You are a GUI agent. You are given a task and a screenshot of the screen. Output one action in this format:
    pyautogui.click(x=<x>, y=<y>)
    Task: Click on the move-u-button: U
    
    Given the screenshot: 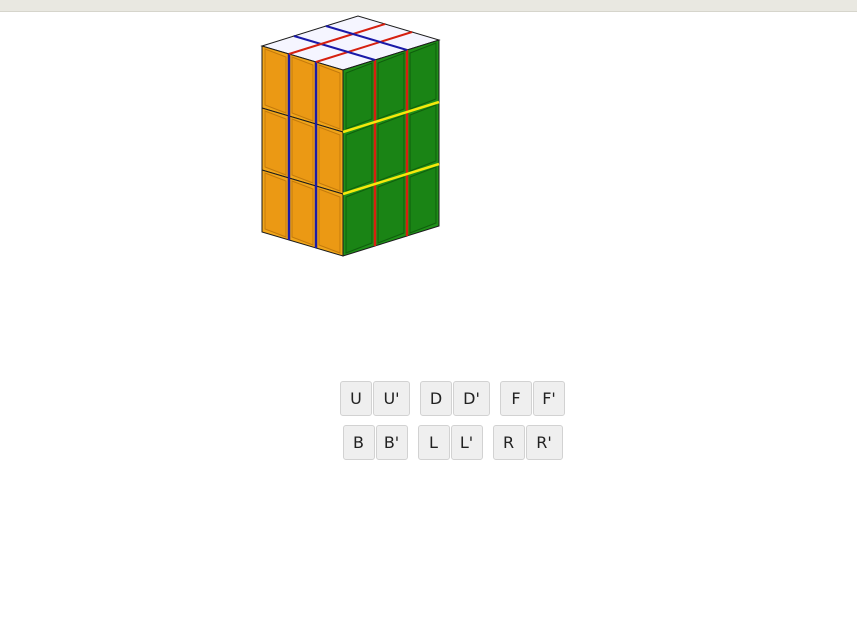 What is the action you would take?
    pyautogui.click(x=356, y=398)
    